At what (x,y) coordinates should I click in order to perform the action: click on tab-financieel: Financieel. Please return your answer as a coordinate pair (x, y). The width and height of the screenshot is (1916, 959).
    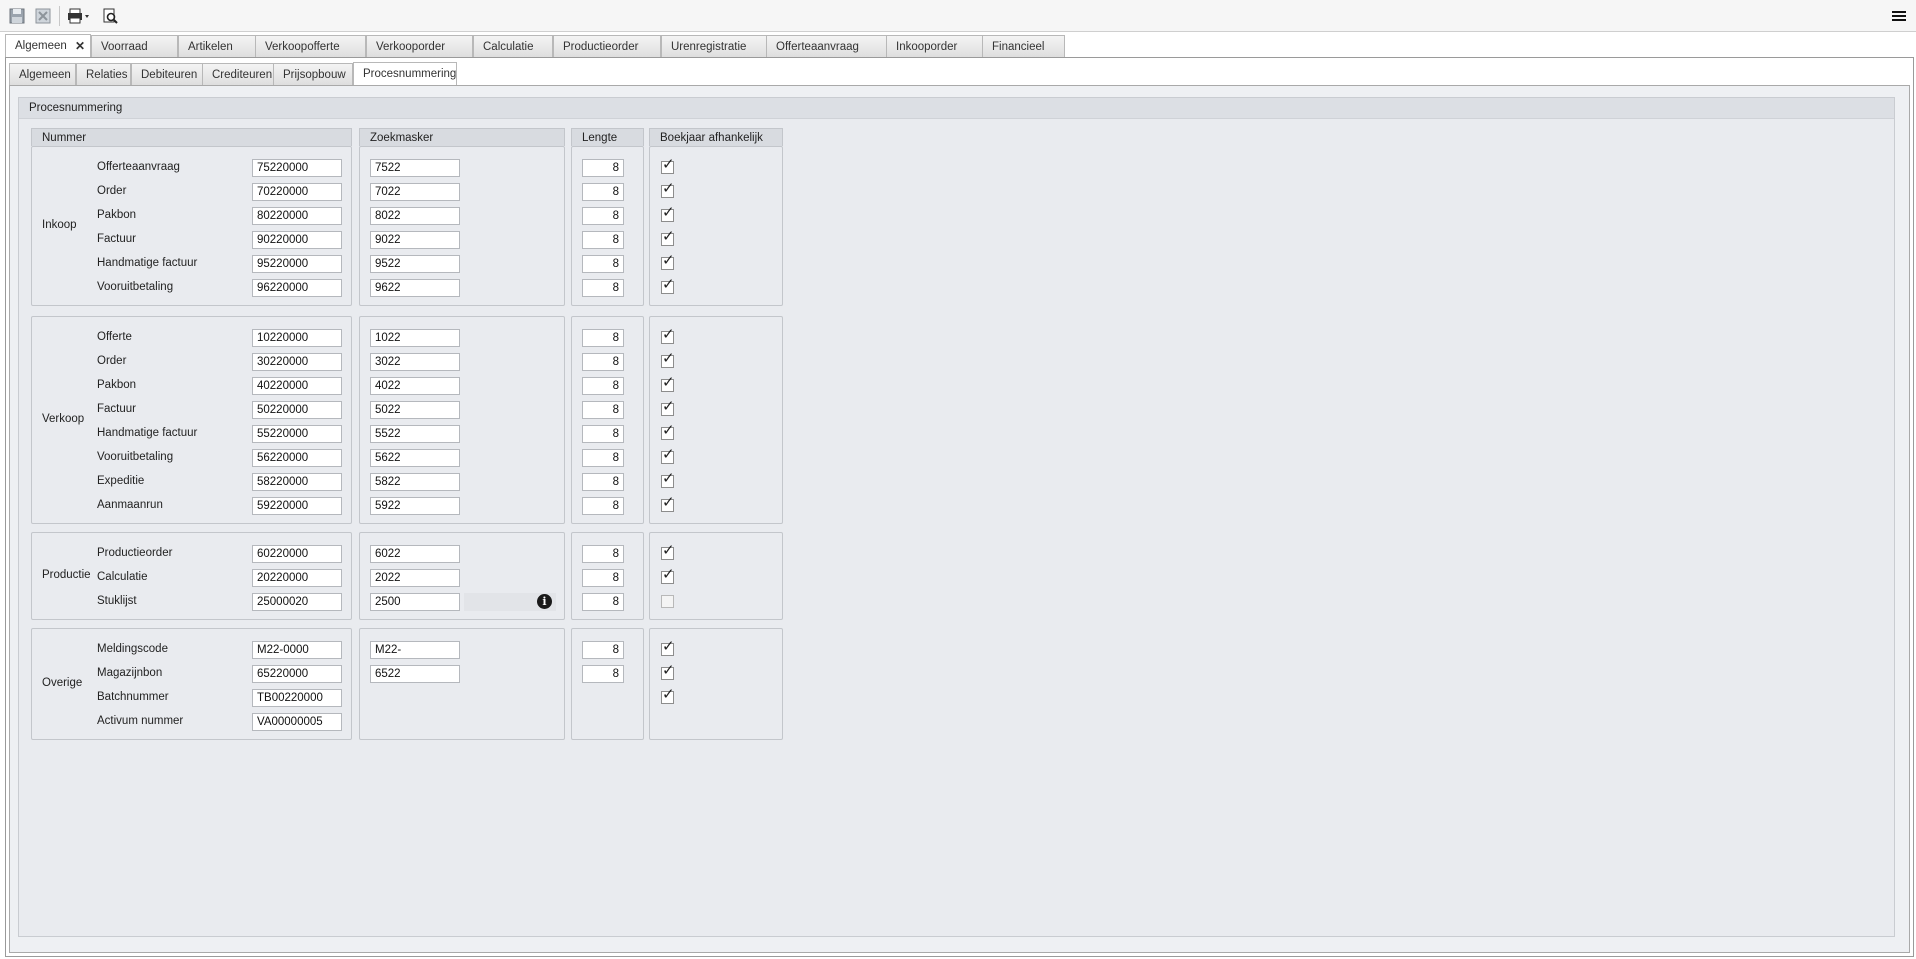
    Looking at the image, I should click on (1023, 46).